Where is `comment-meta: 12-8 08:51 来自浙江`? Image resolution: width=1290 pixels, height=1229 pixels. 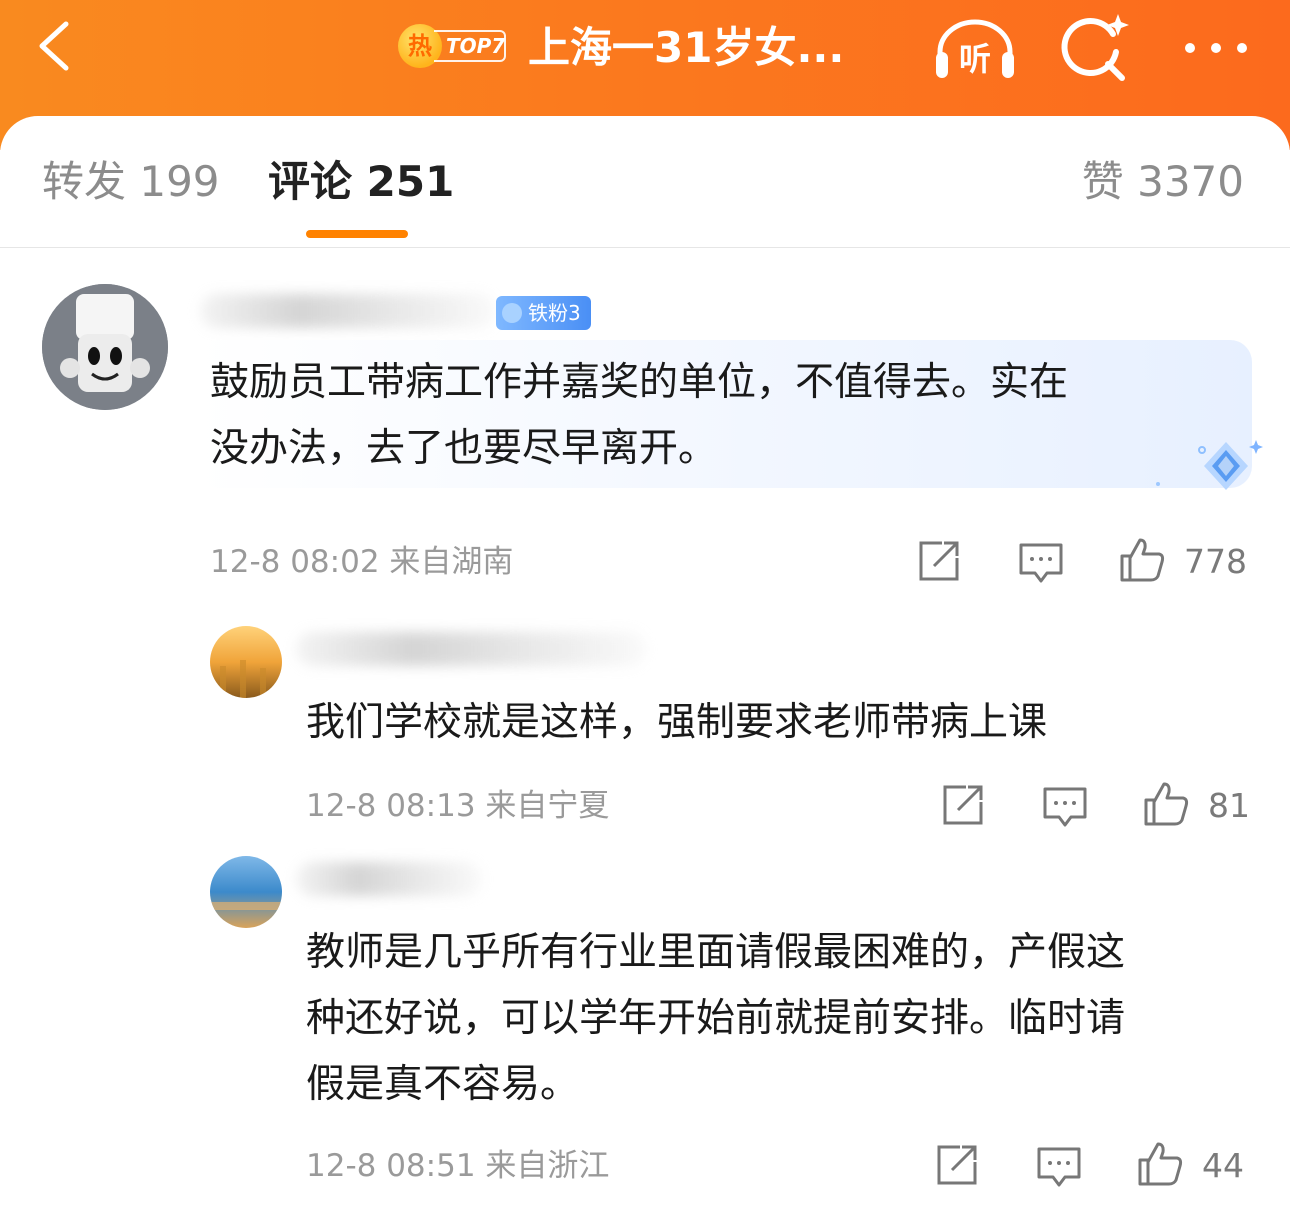 comment-meta: 12-8 08:51 来自浙江 is located at coordinates (458, 1166).